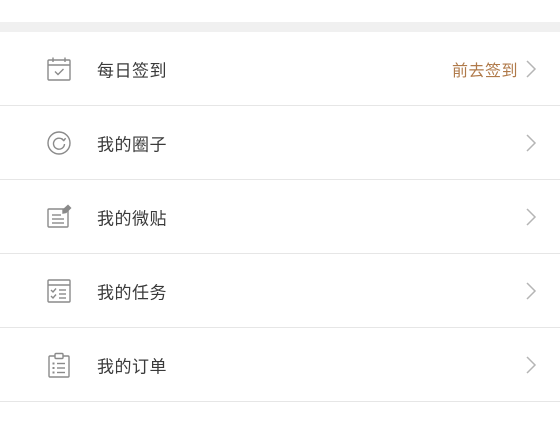  Describe the element at coordinates (280, 27) in the screenshot. I see `section-separator` at that location.